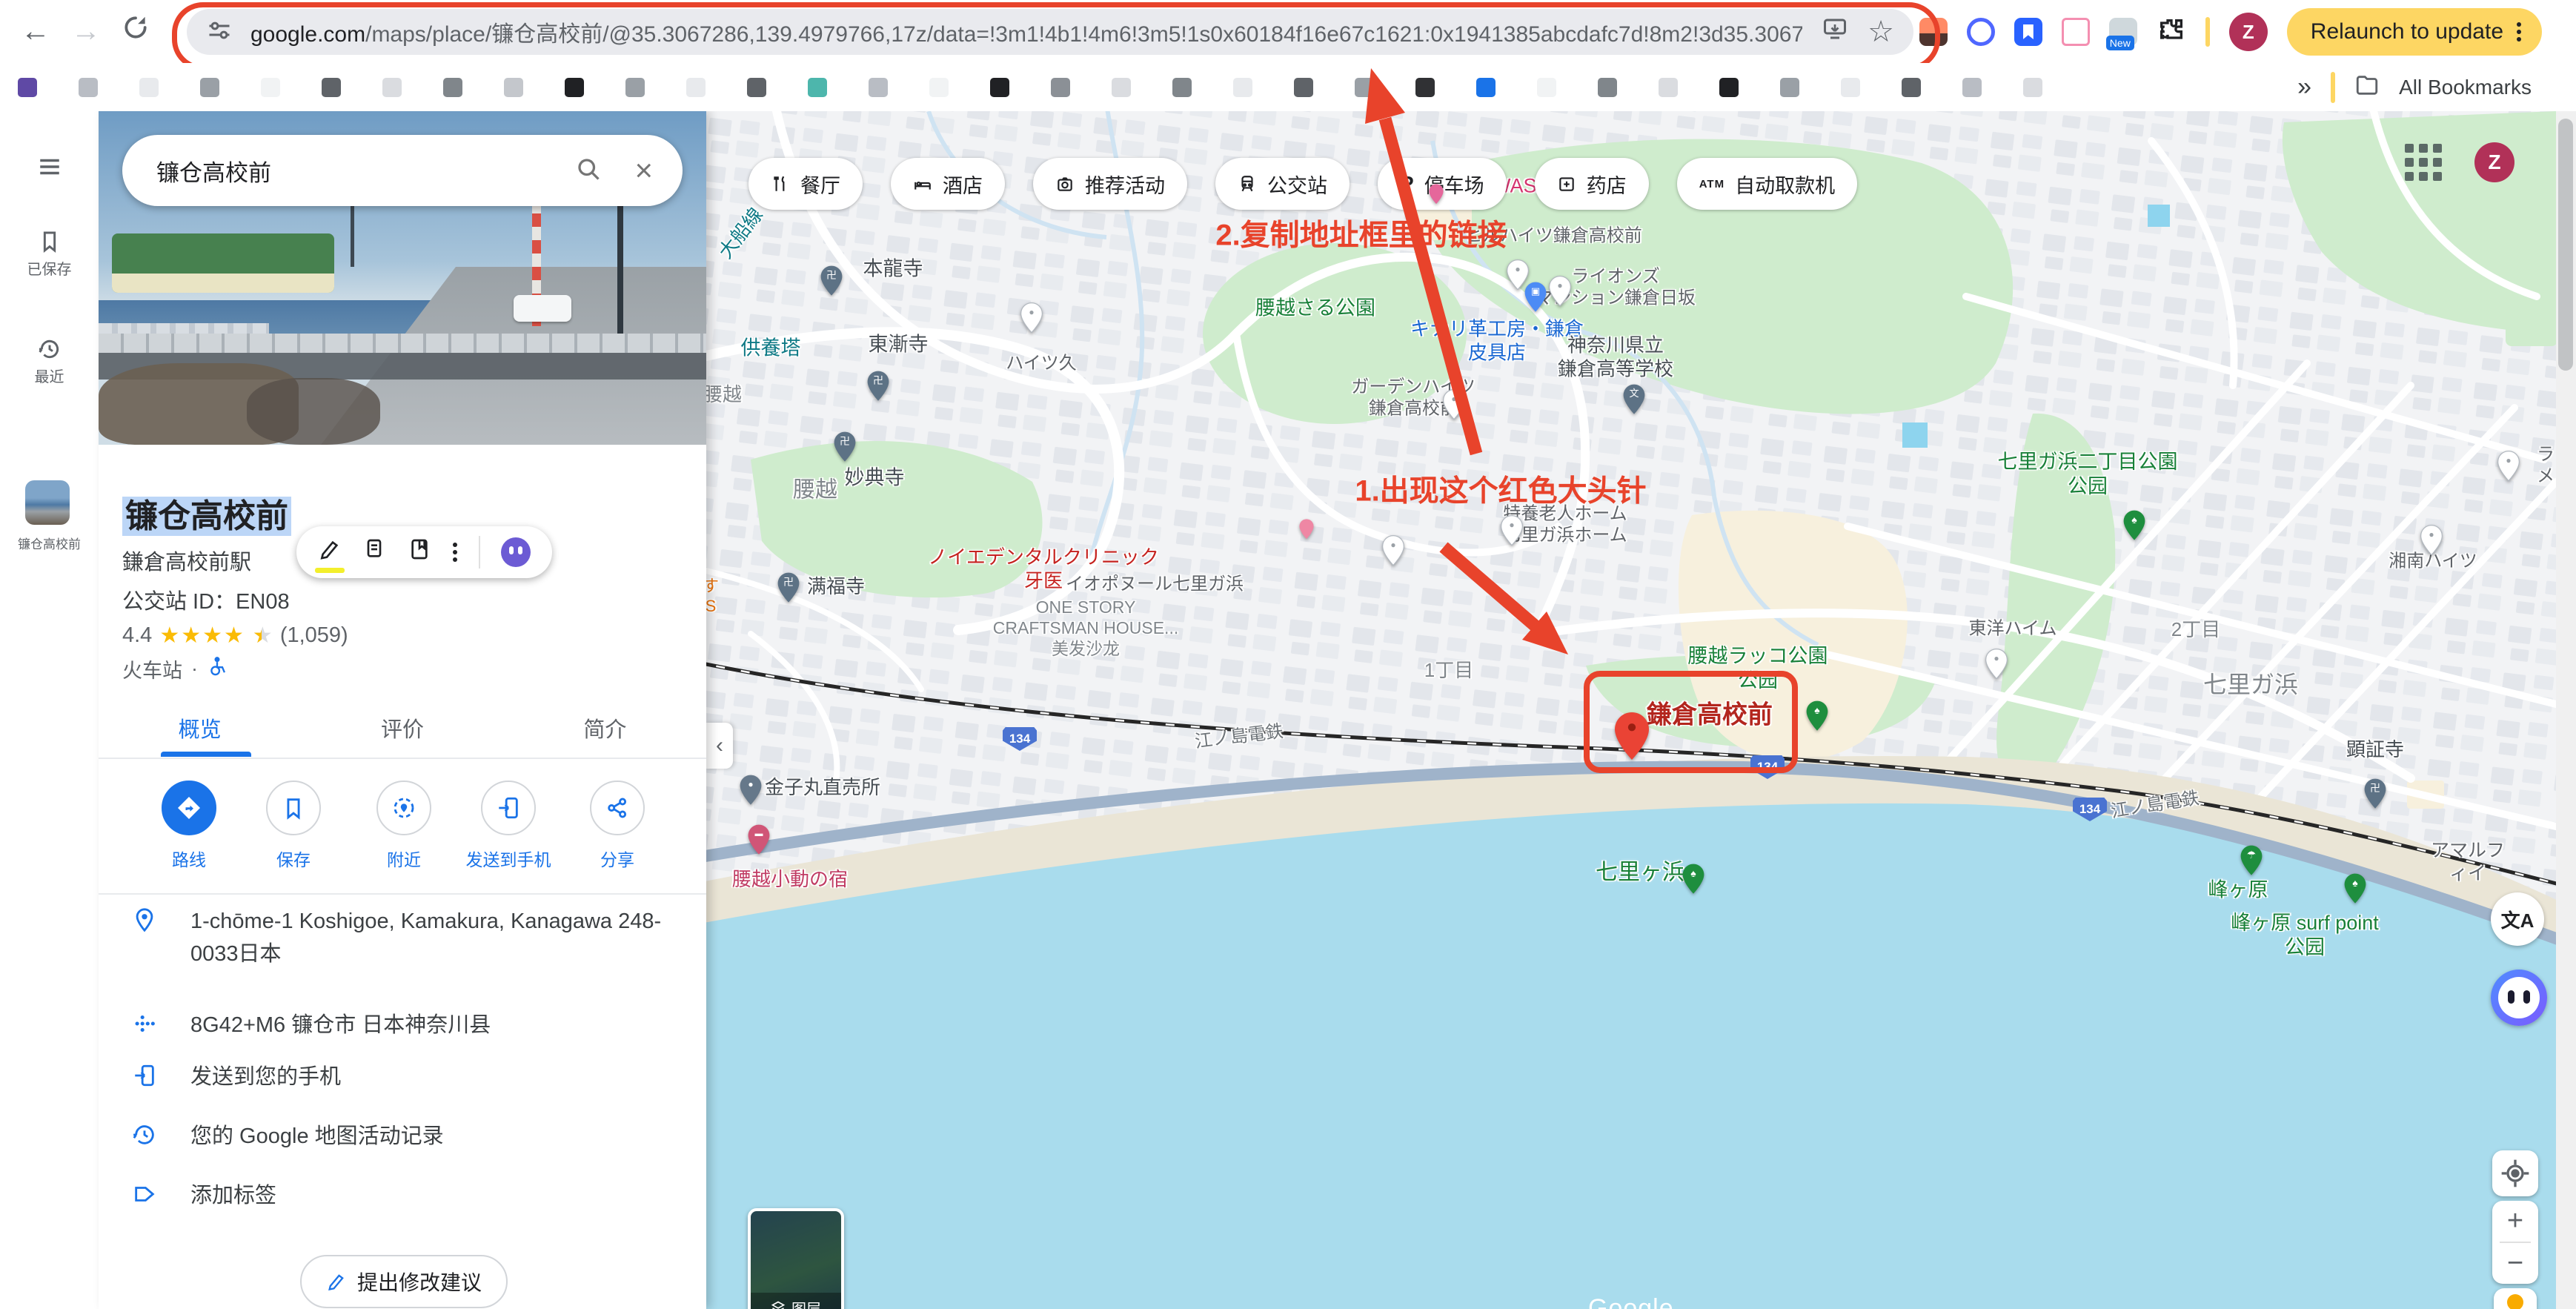 Image resolution: width=2576 pixels, height=1309 pixels. Describe the element at coordinates (365, 171) in the screenshot. I see `search-input: 镰仓高校前` at that location.